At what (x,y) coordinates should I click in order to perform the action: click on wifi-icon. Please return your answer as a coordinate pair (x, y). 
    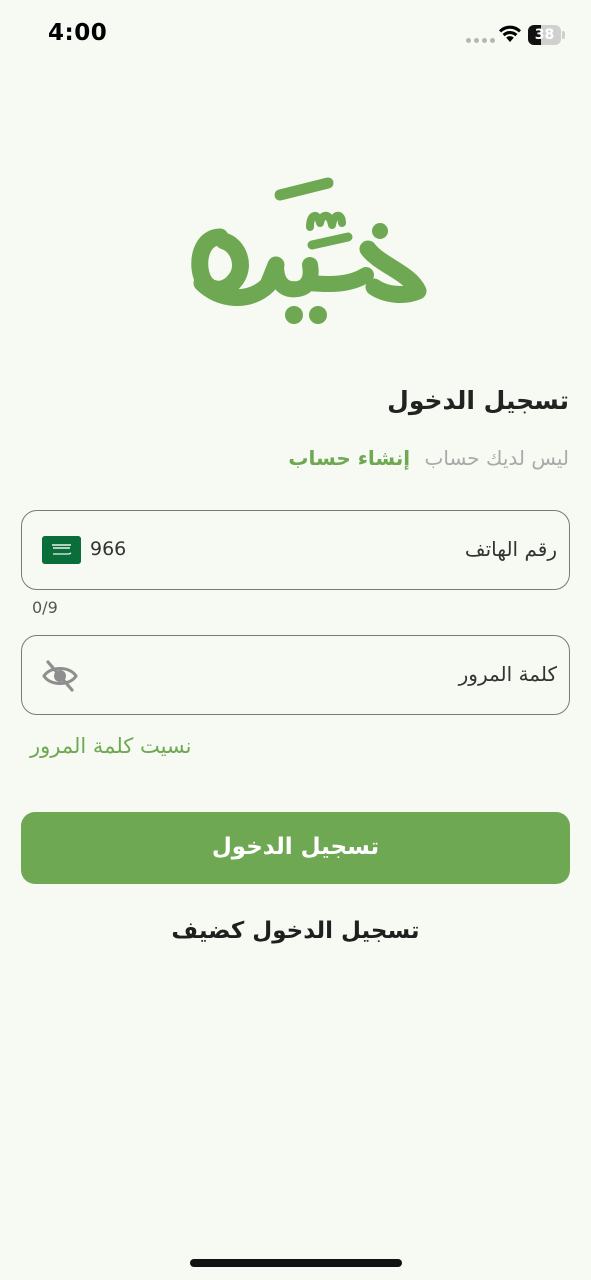
    Looking at the image, I should click on (510, 33).